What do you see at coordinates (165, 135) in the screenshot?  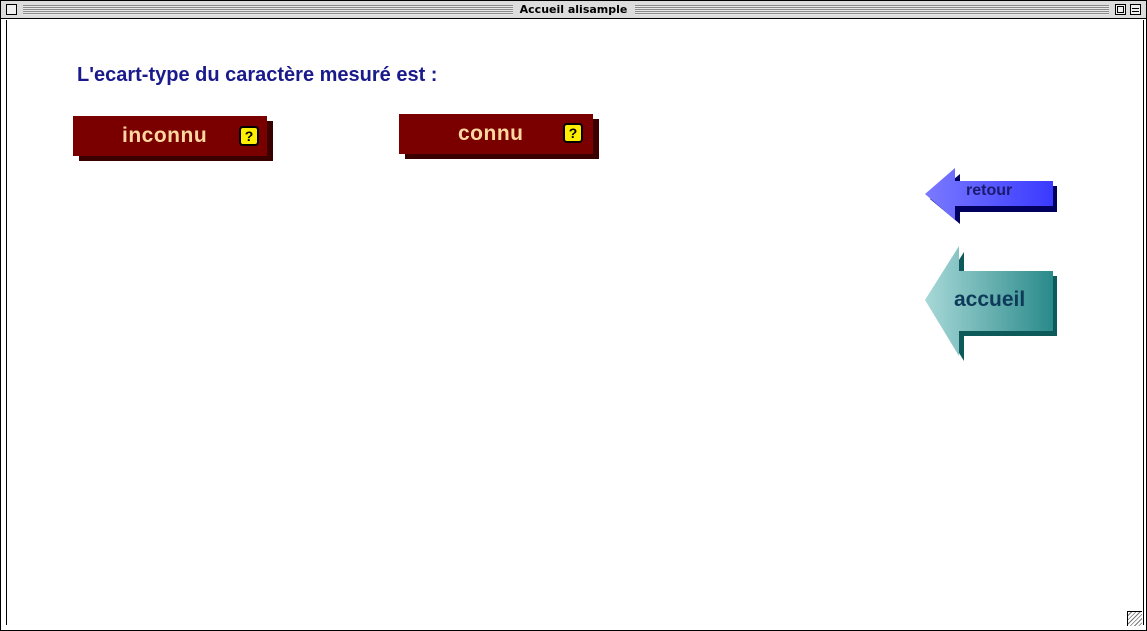 I see `inconnu-label: inconnu` at bounding box center [165, 135].